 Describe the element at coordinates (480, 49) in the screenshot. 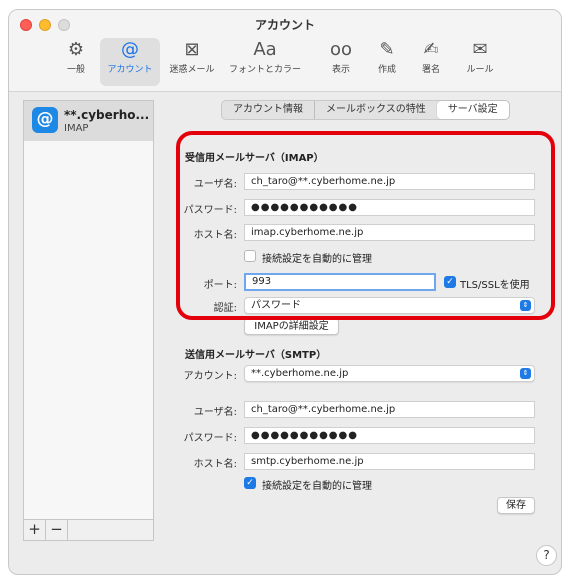

I see `rules-icon: ✉` at that location.